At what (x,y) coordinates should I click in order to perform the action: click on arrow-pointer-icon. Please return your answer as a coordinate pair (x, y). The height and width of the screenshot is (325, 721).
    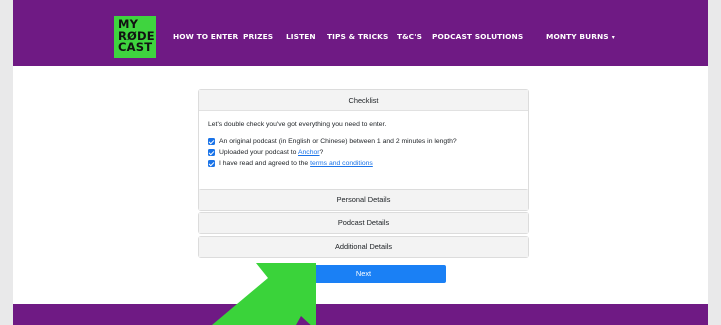
    Looking at the image, I should click on (264, 294).